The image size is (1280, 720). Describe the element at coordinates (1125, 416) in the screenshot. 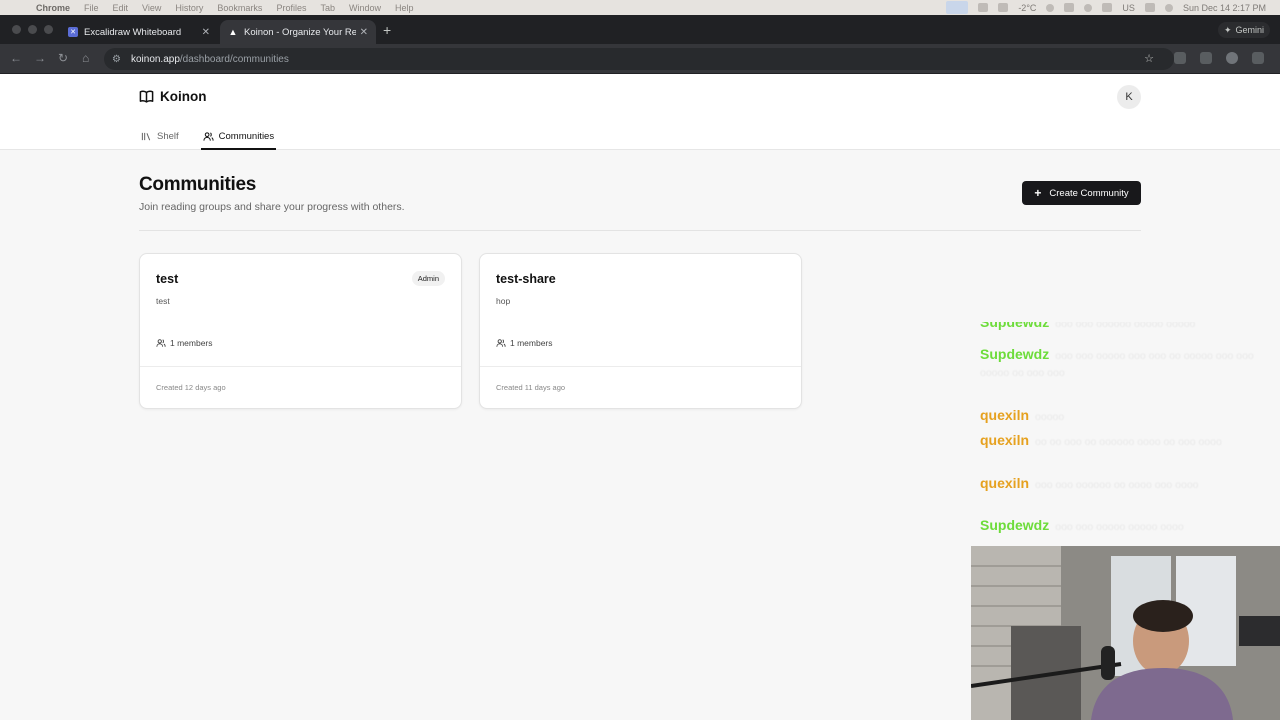

I see `chat-message: quexiln ooooo` at that location.